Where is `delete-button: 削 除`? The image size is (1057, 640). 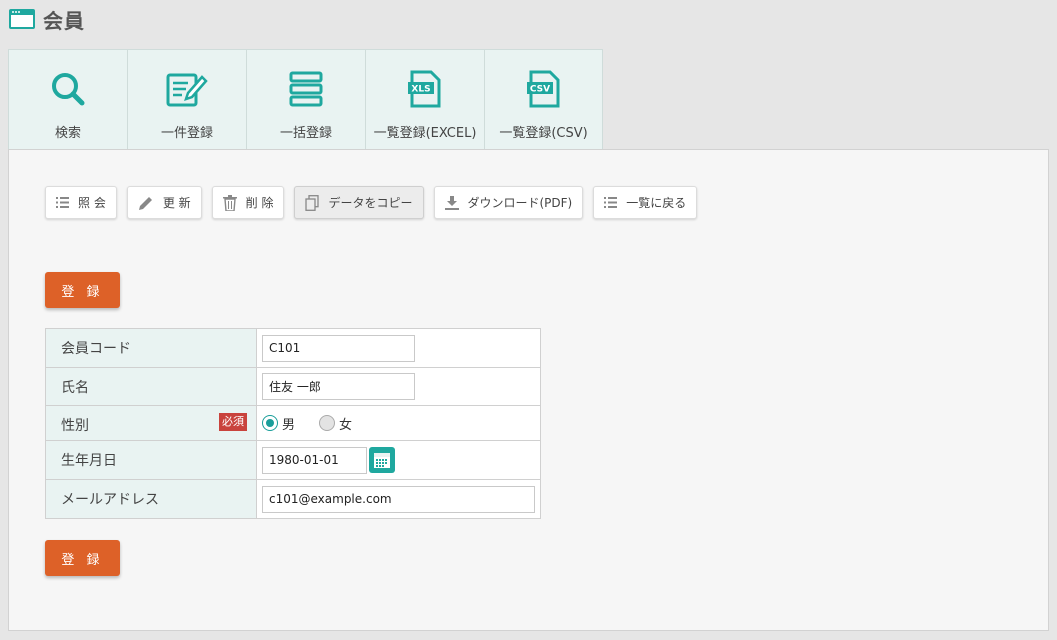
delete-button: 削 除 is located at coordinates (248, 202).